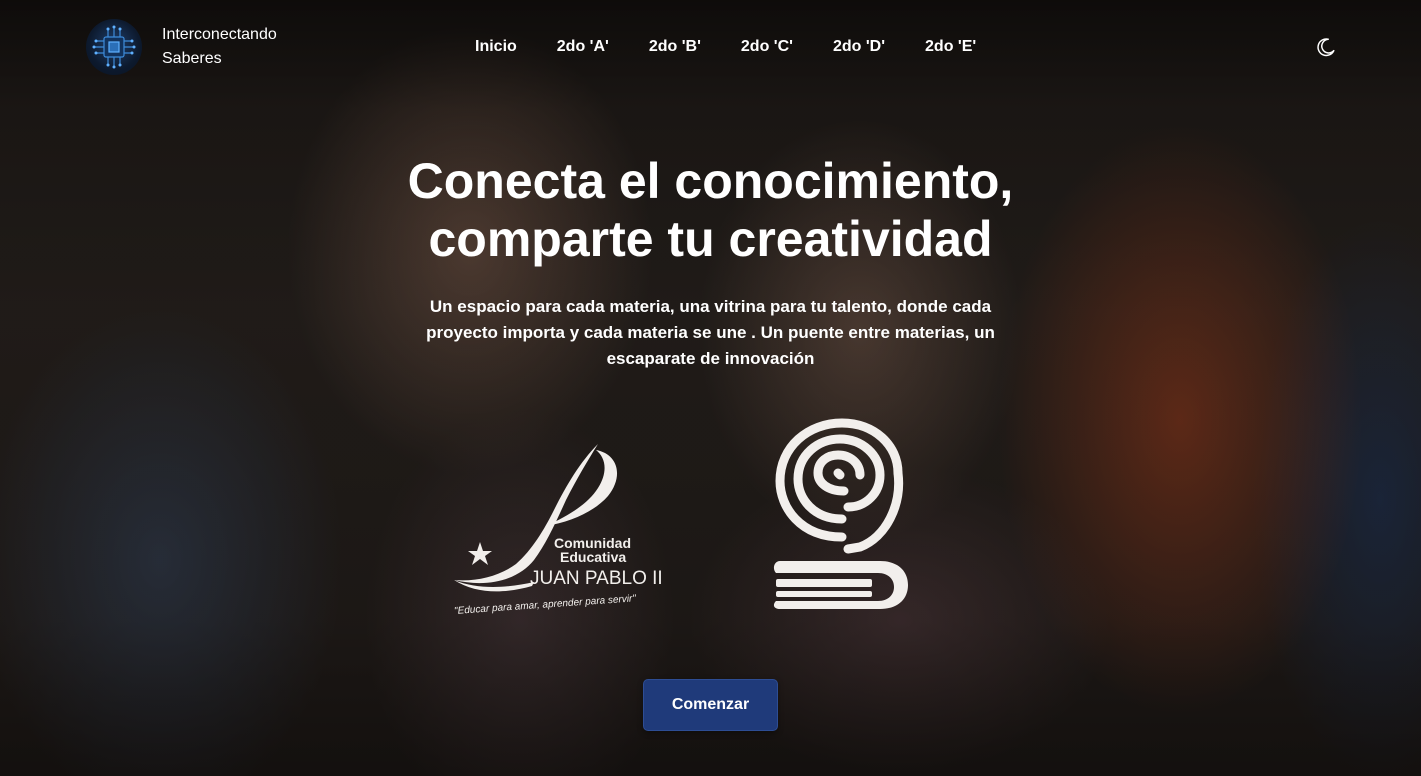 The height and width of the screenshot is (776, 1421). I want to click on nav-item-2do-d: 2do 'D', so click(859, 47).